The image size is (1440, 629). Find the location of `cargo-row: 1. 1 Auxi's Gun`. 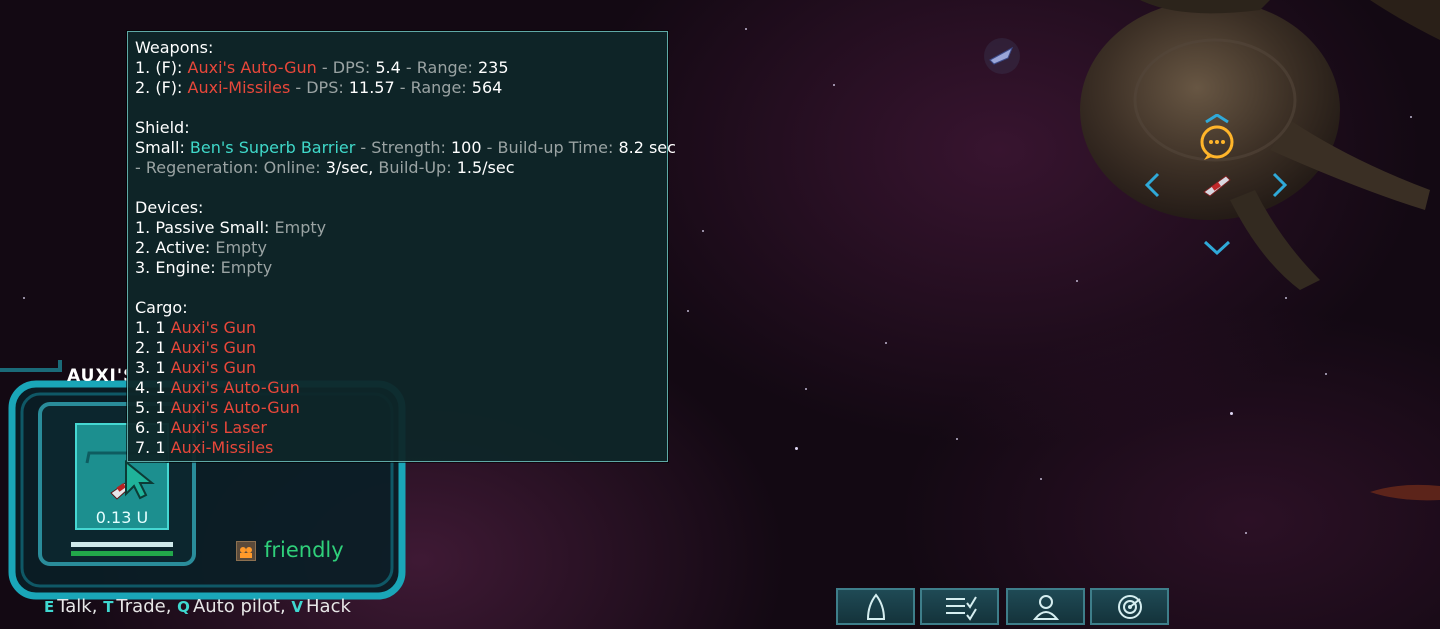

cargo-row: 1. 1 Auxi's Gun is located at coordinates (196, 327).